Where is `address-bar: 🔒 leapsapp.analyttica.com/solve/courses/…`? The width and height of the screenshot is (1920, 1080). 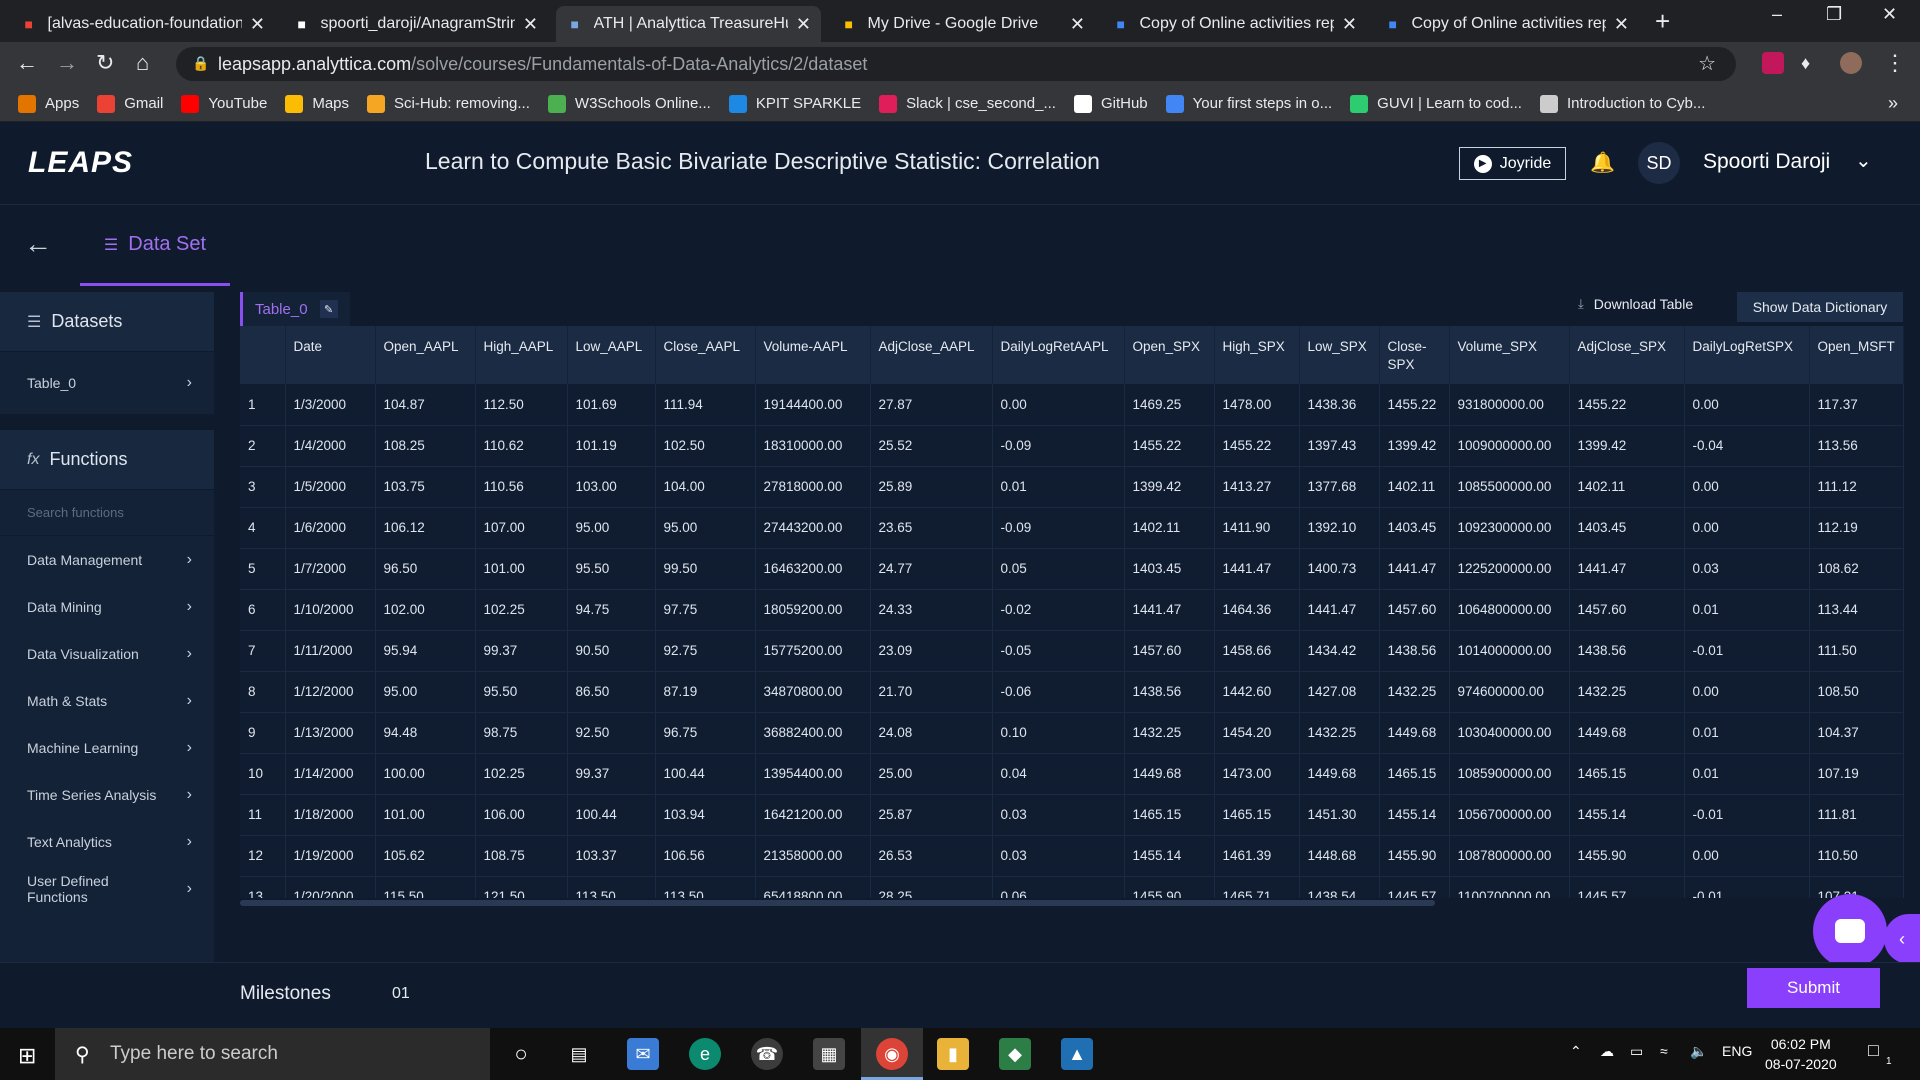
address-bar: 🔒 leapsapp.analyttica.com/solve/courses/… is located at coordinates (956, 64).